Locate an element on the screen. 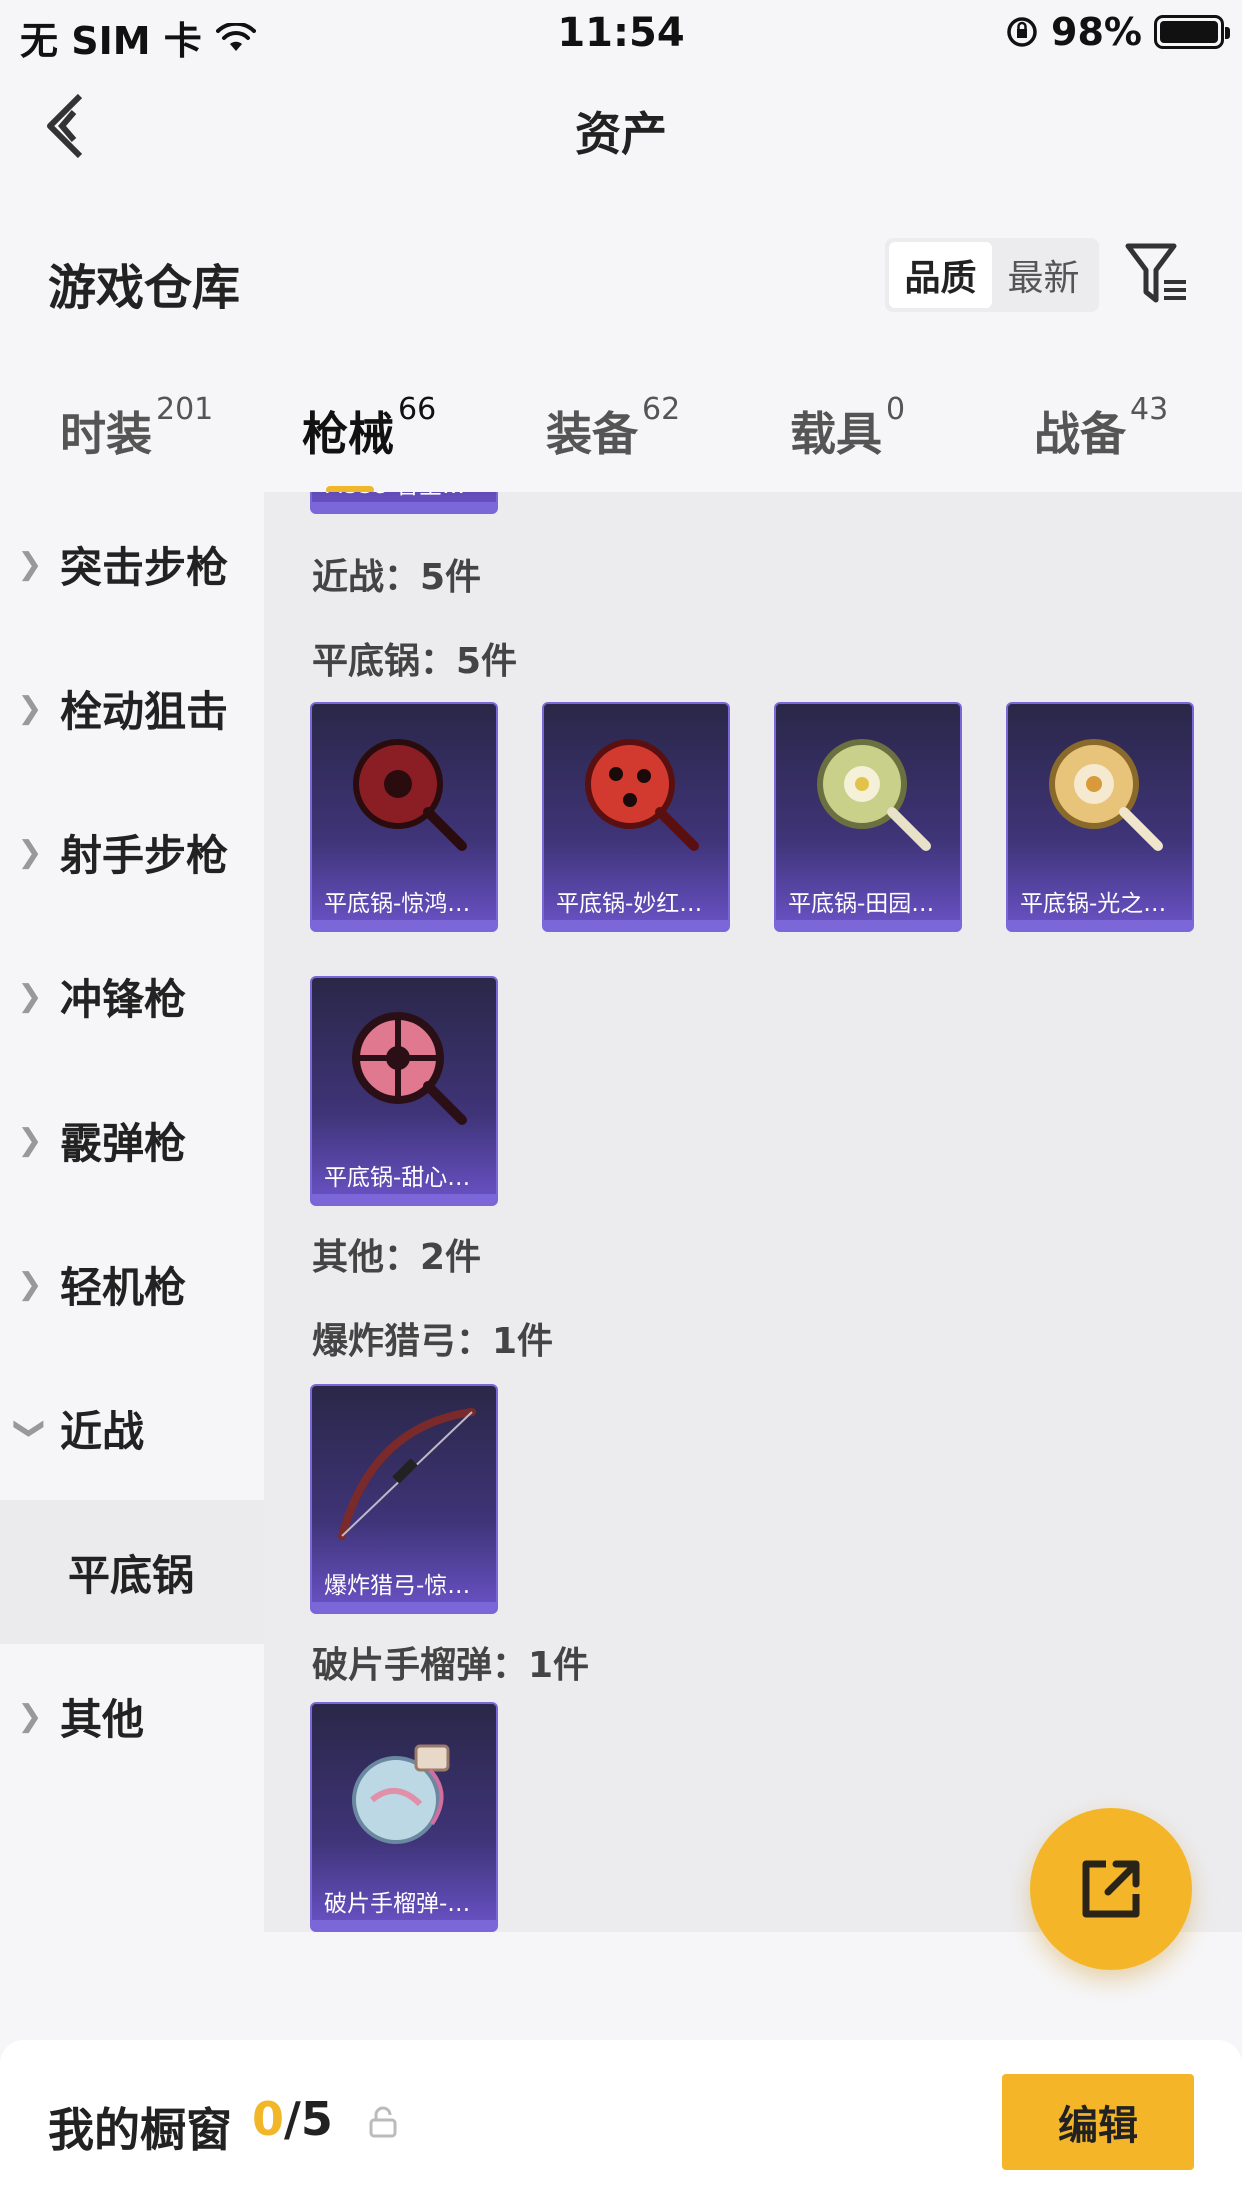  bow-icon is located at coordinates (407, 1474).